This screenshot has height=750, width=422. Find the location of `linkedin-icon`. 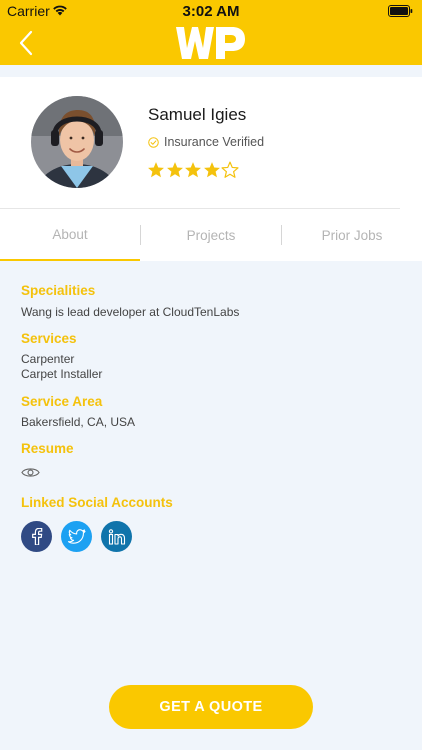

linkedin-icon is located at coordinates (116, 536).